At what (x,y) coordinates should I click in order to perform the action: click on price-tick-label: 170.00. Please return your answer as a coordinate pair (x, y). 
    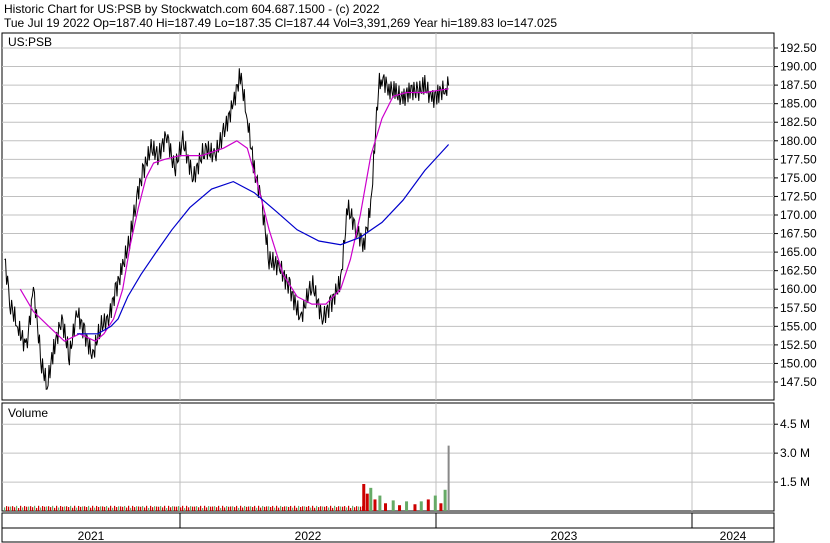
    Looking at the image, I should click on (798, 215).